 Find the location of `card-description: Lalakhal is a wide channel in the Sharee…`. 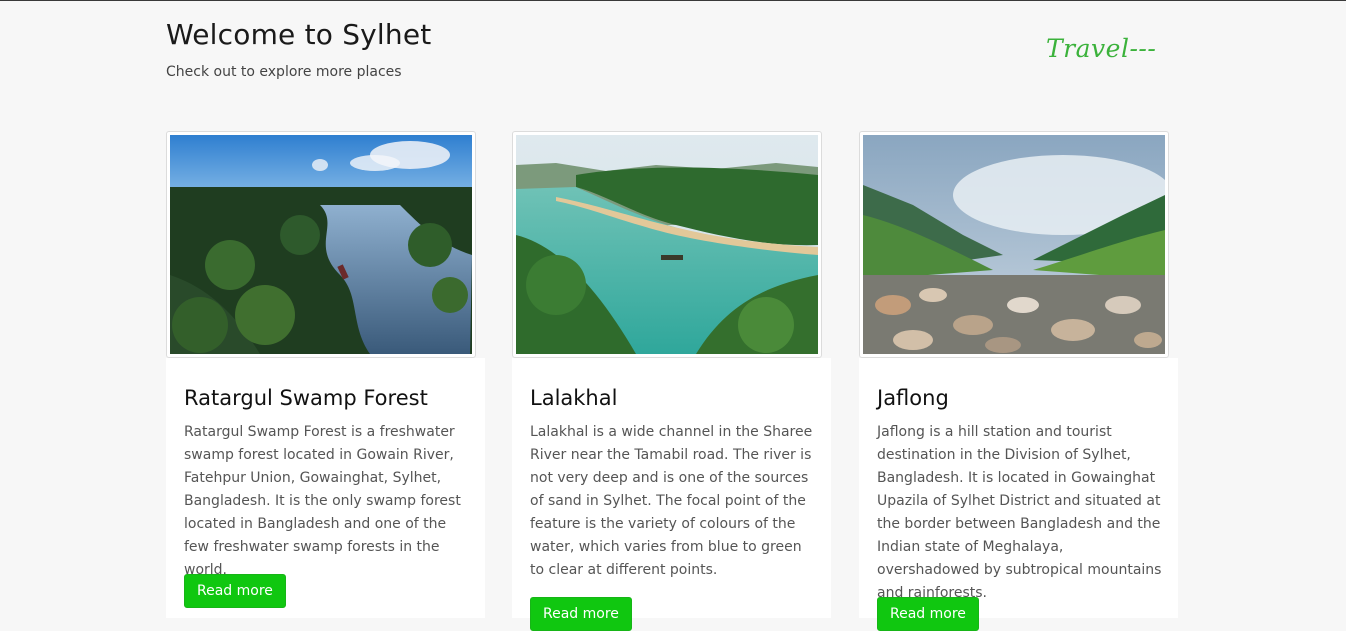

card-description: Lalakhal is a wide channel in the Sharee… is located at coordinates (671, 501).